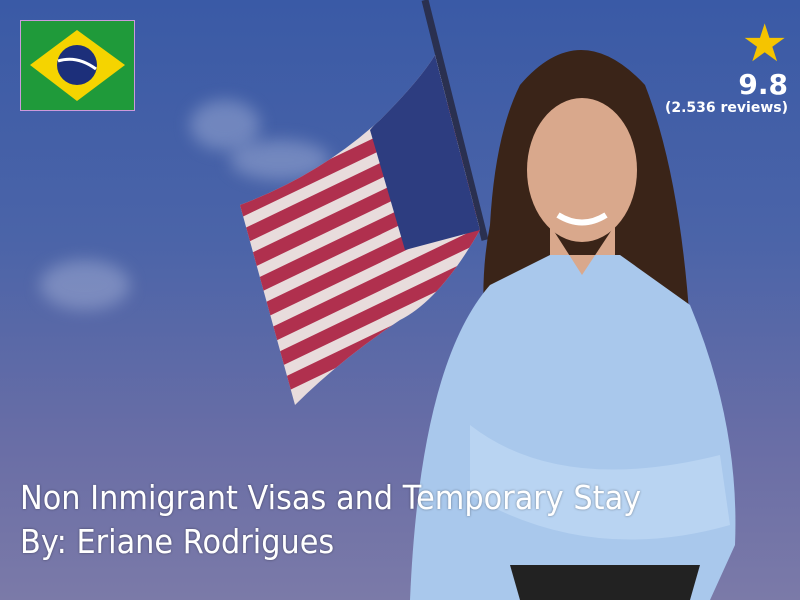 The width and height of the screenshot is (800, 600). I want to click on rating-score: 9.8, so click(763, 84).